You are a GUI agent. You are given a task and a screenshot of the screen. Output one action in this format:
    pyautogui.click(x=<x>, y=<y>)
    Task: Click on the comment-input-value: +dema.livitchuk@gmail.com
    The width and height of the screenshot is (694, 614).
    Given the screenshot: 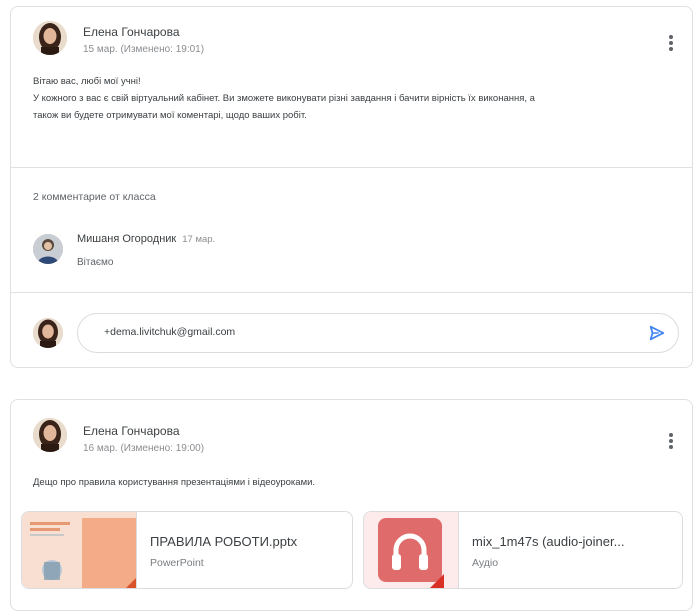 What is the action you would take?
    pyautogui.click(x=169, y=332)
    